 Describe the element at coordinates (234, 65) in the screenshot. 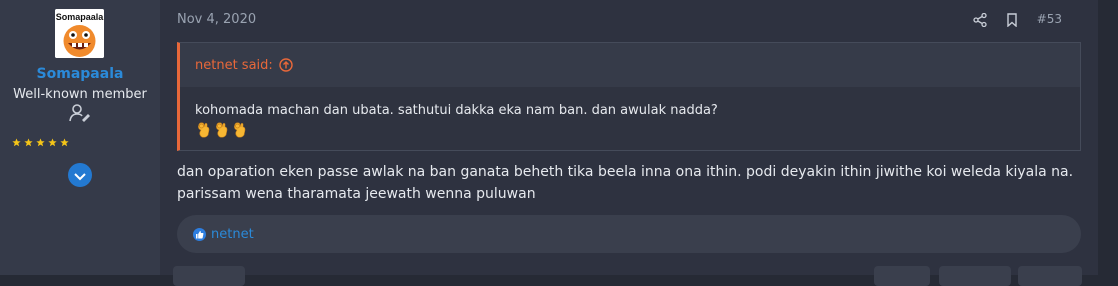

I see `quote-author: netnet said:` at that location.